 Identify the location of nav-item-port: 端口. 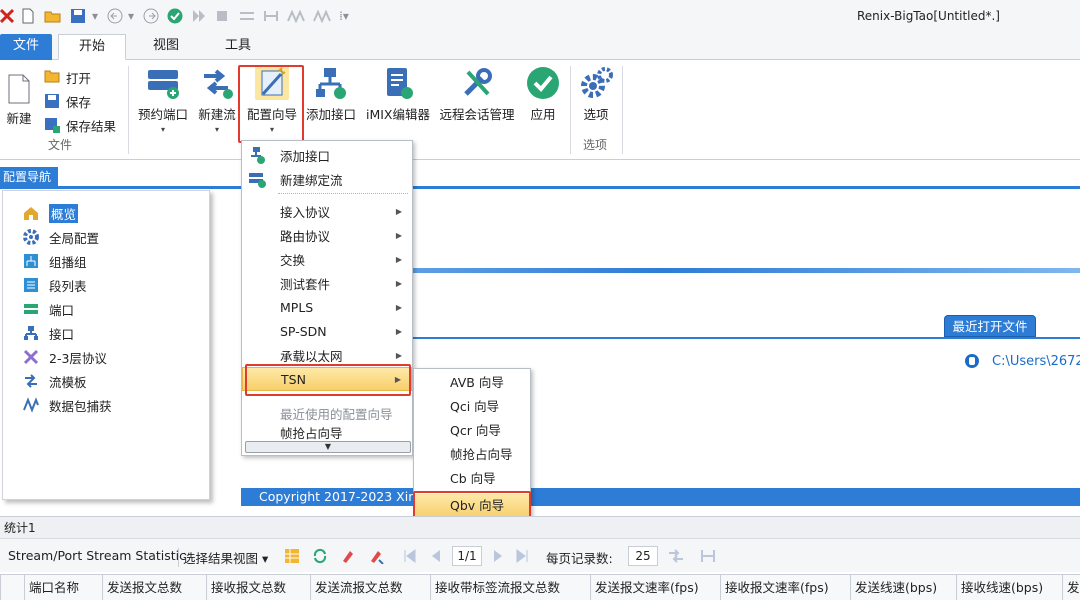
(48, 309).